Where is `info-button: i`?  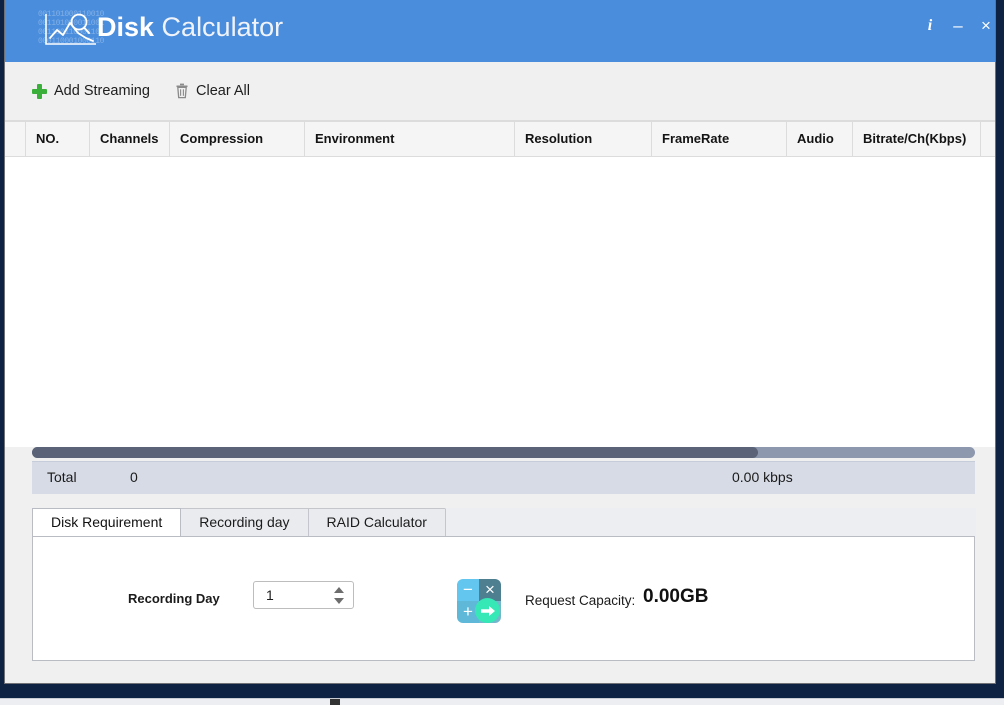
info-button: i is located at coordinates (930, 26).